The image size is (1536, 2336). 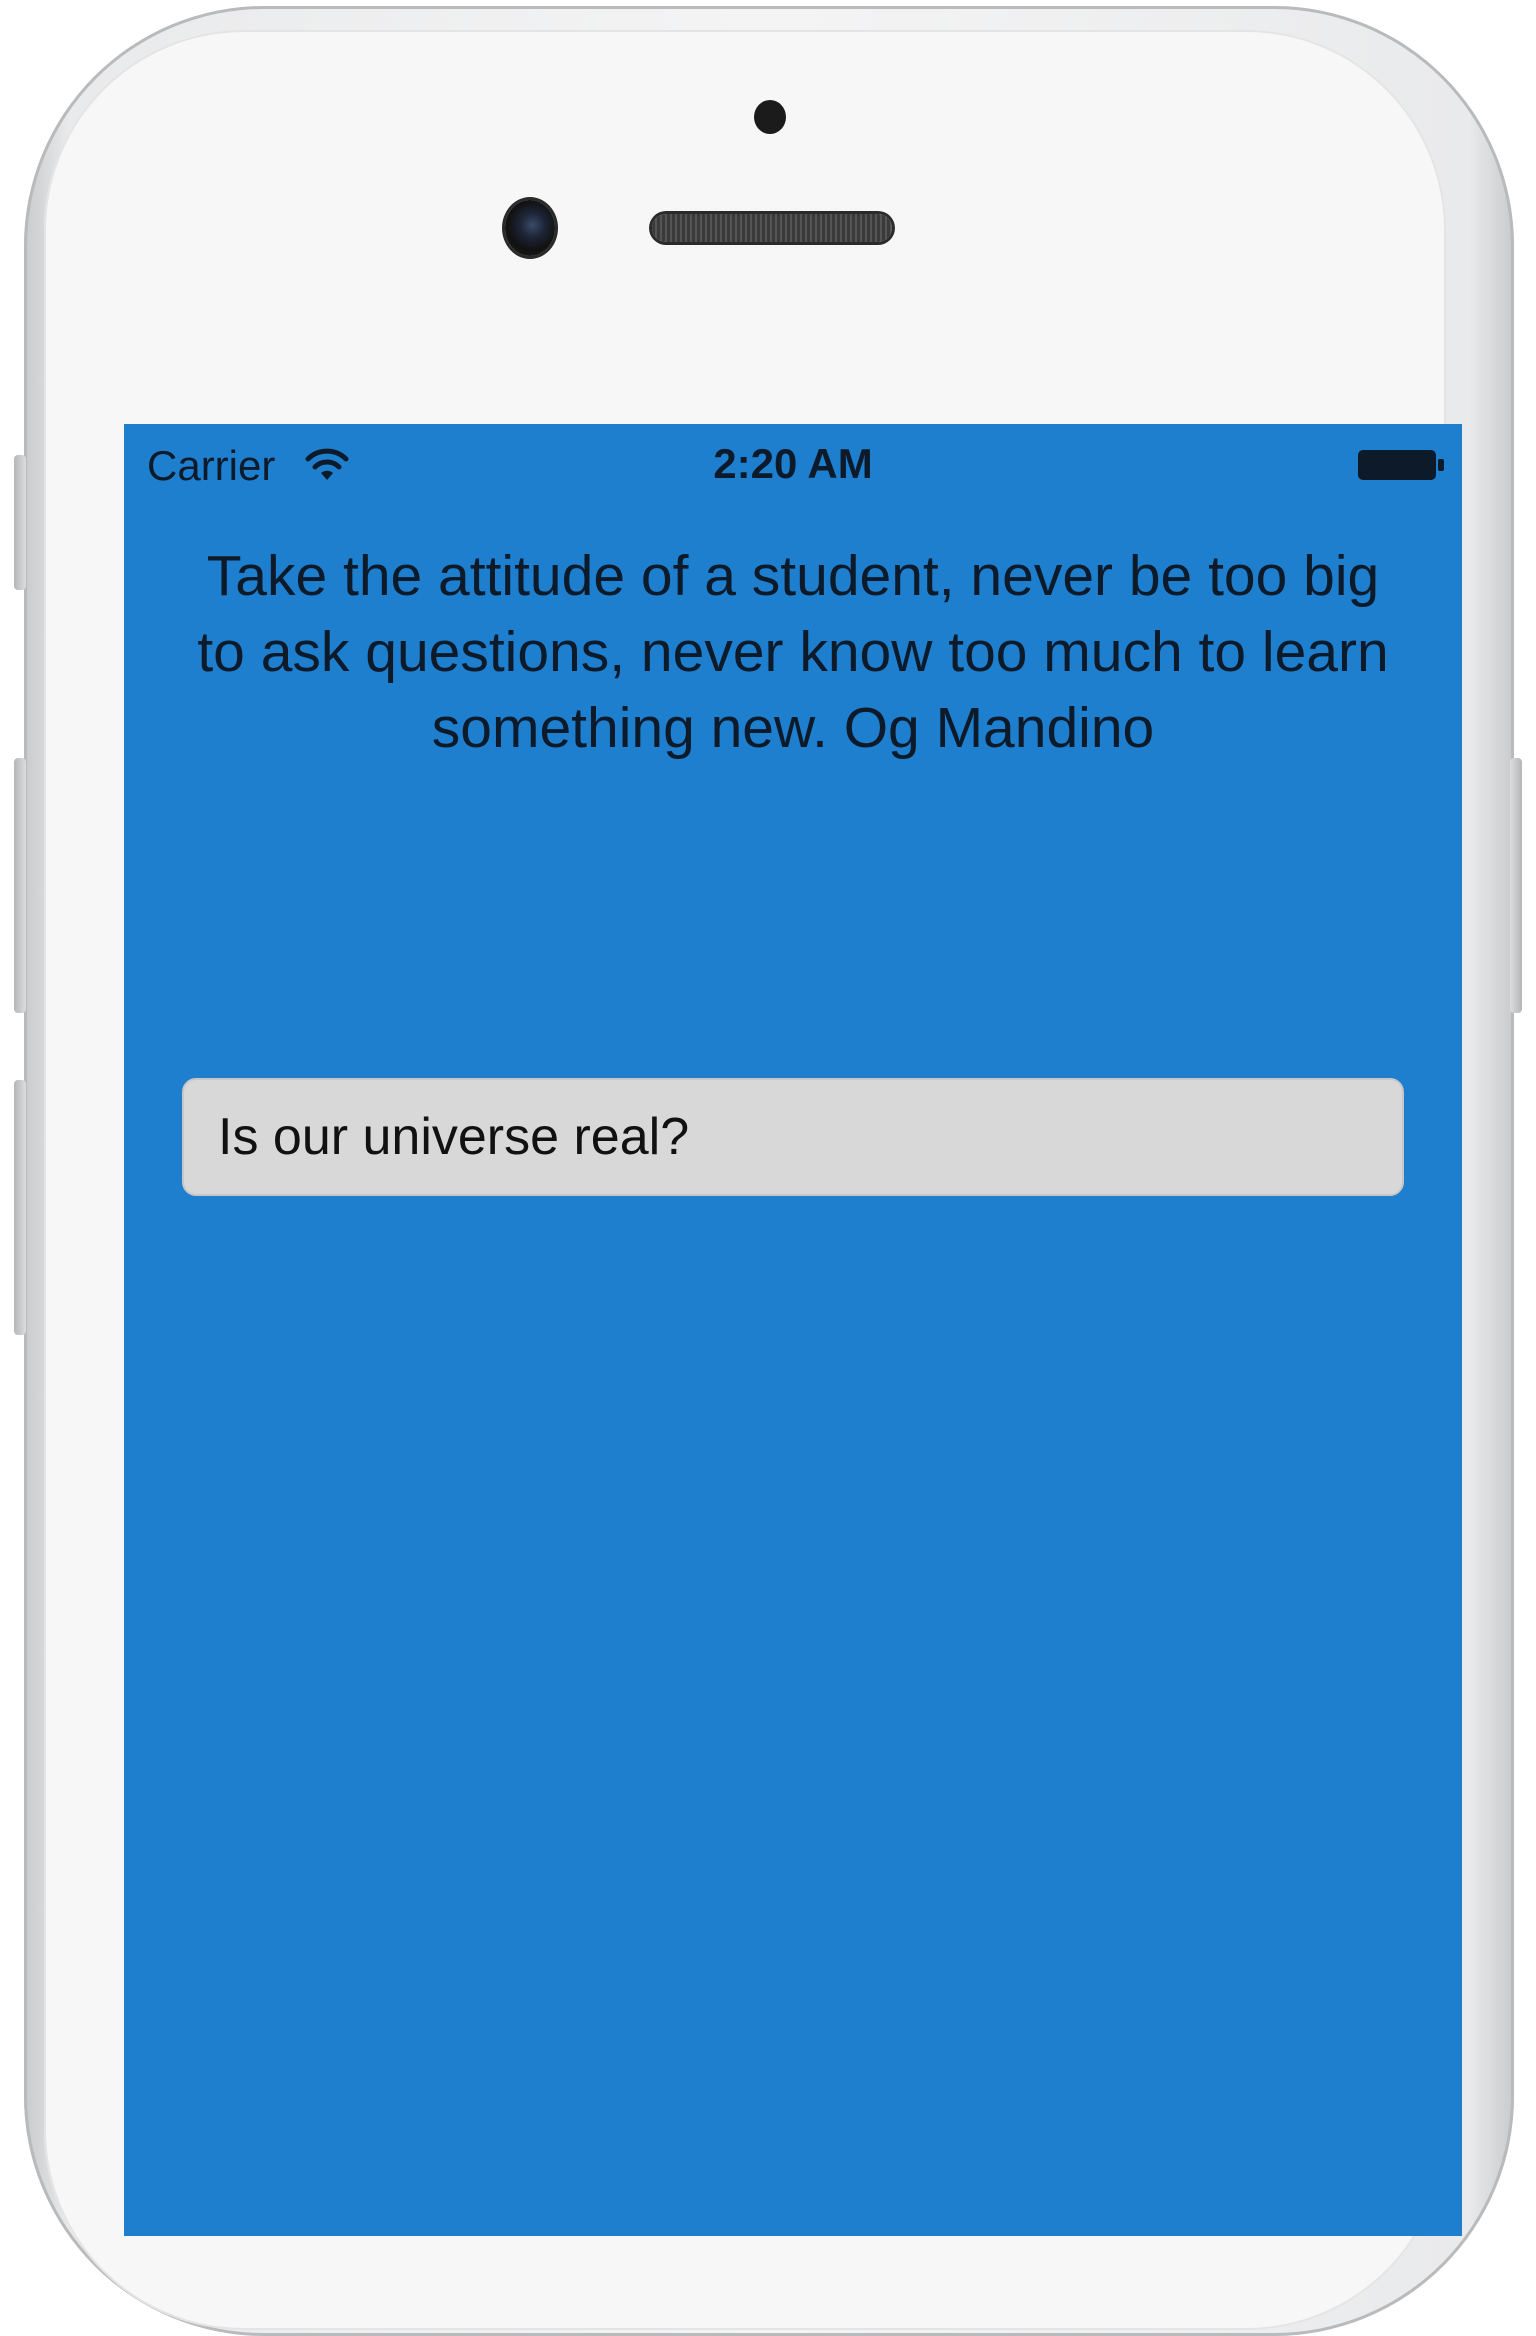 I want to click on power-button, so click(x=1516, y=885).